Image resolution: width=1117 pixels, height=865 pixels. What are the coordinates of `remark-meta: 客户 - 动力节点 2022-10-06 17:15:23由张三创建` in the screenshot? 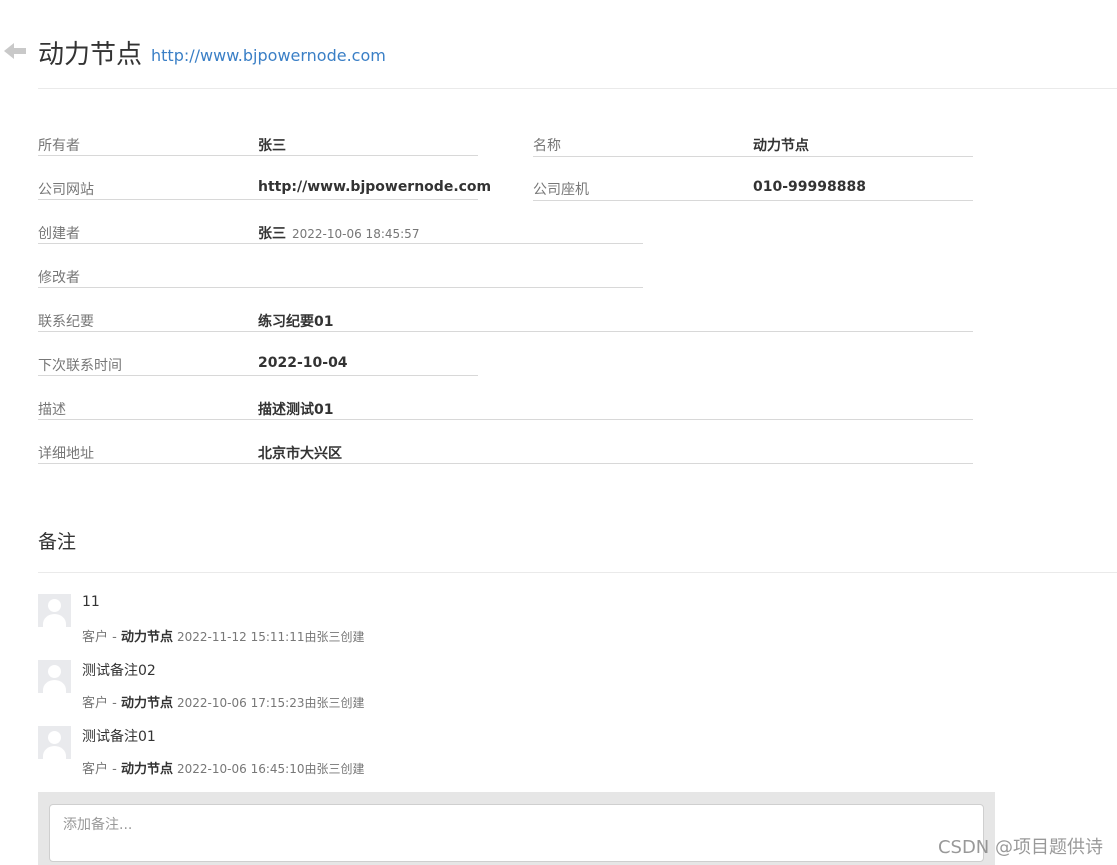 It's located at (223, 701).